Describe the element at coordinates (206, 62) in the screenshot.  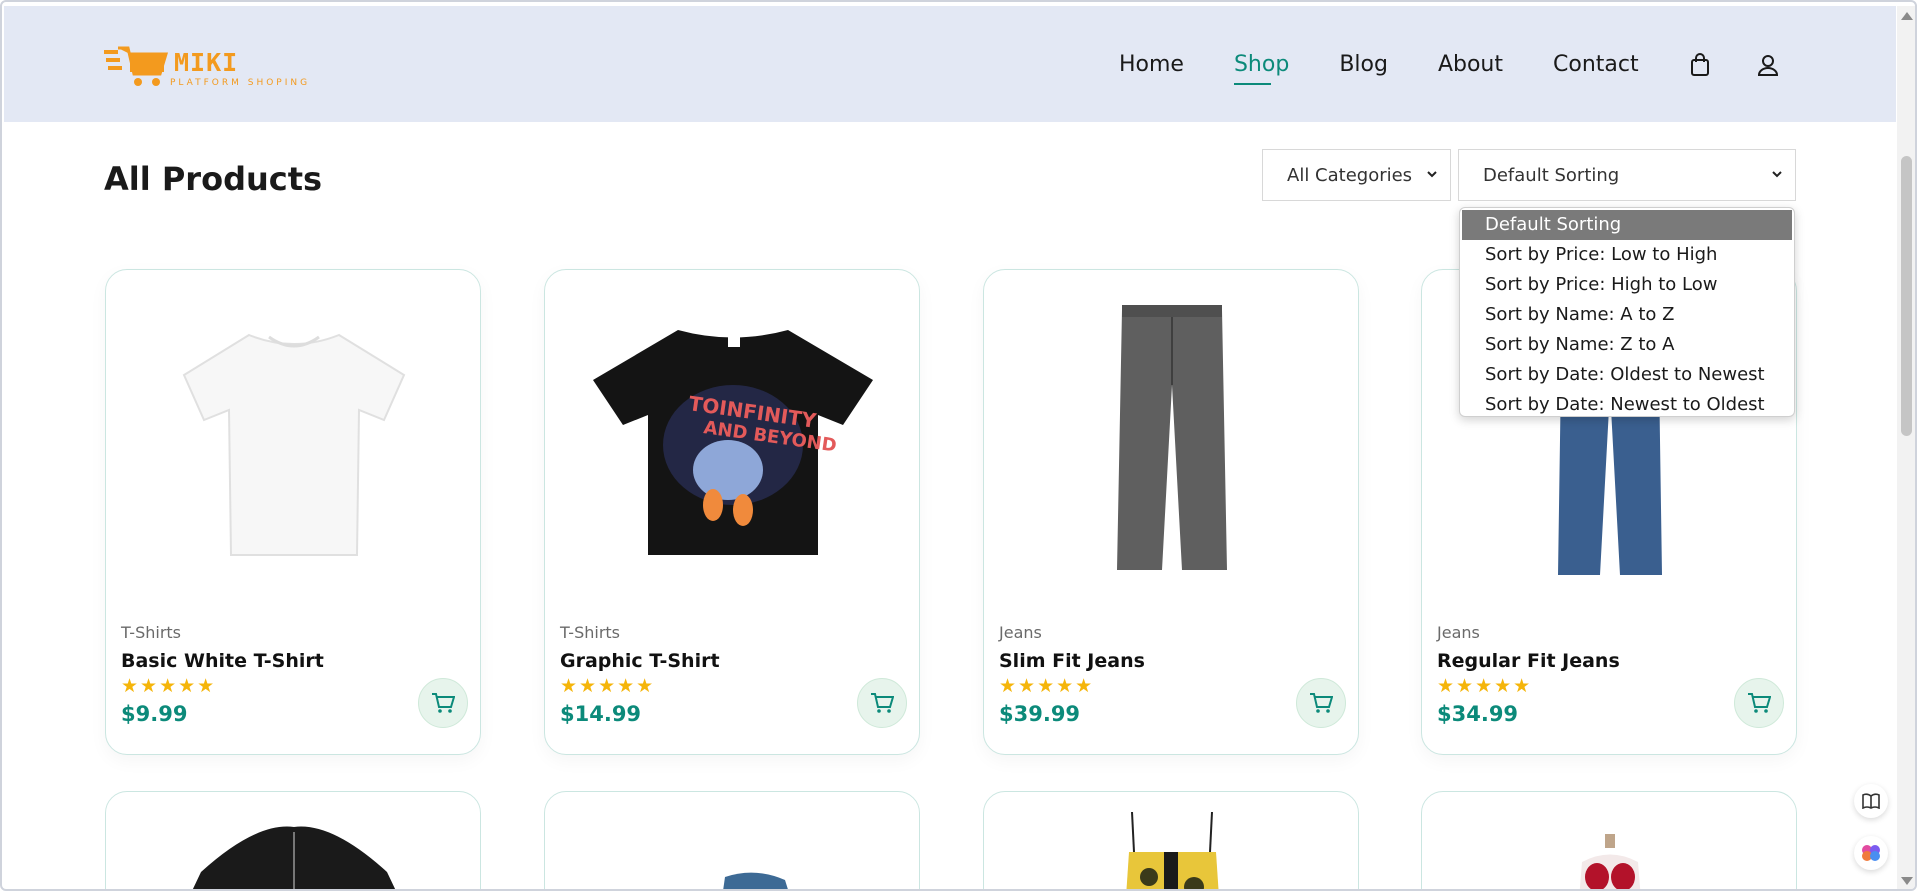
I see `brand-name: MIKI` at that location.